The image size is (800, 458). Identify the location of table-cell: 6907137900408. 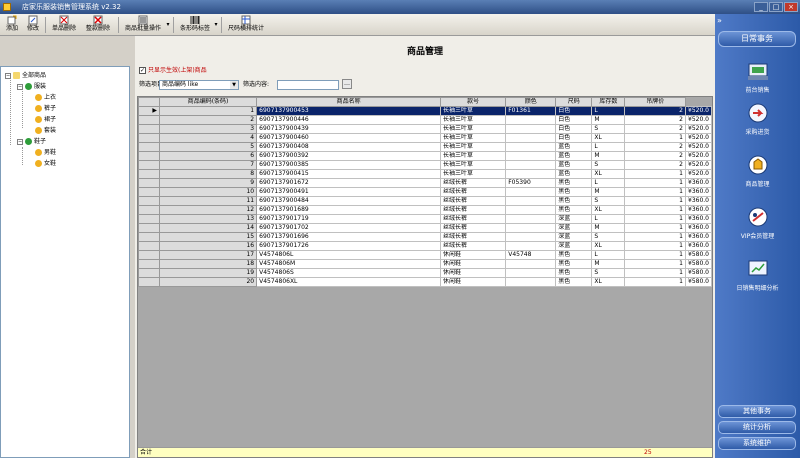
(349, 147).